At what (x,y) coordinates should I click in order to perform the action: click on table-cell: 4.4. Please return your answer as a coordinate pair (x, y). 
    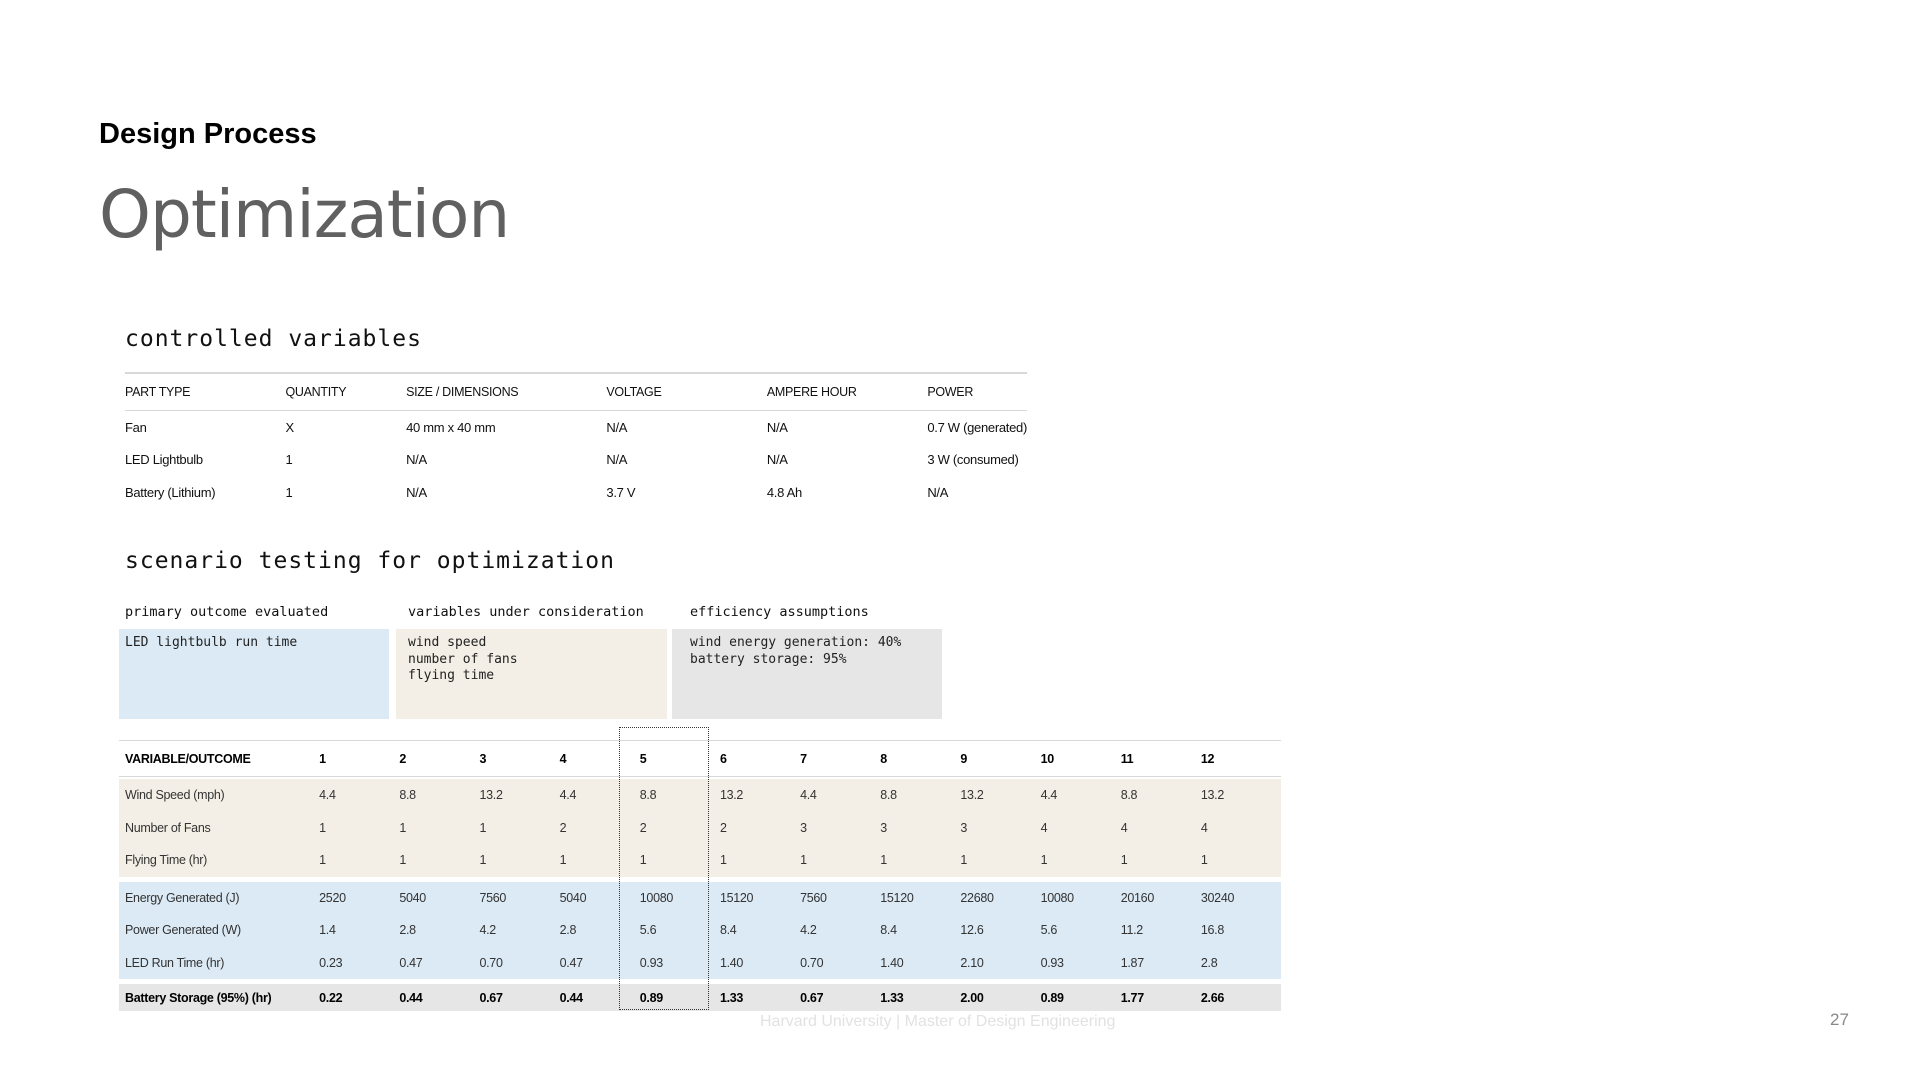
    Looking at the image, I should click on (327, 795).